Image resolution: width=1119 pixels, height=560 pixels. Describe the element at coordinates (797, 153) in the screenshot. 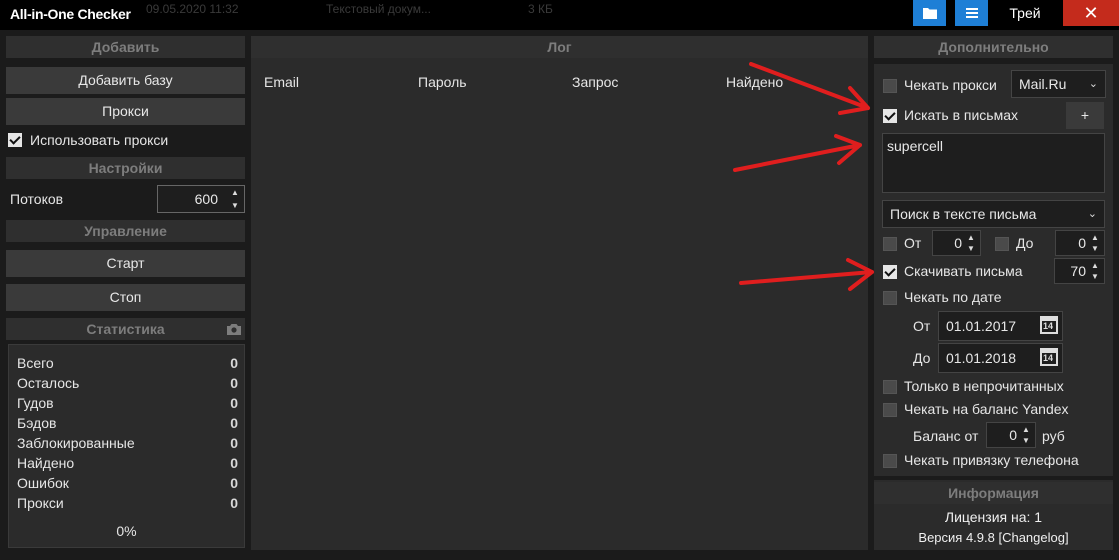

I see `arrow-search-text` at that location.